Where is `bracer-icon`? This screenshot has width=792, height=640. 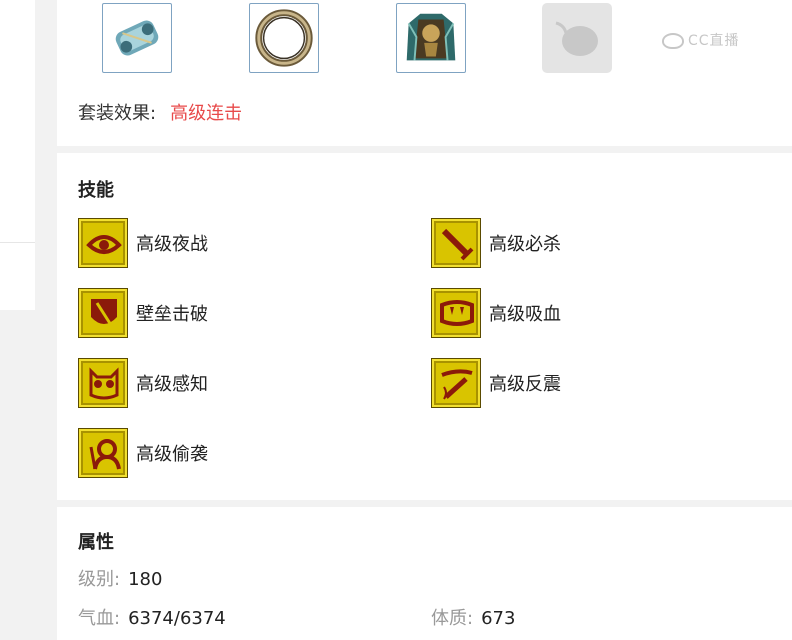
bracer-icon is located at coordinates (137, 38).